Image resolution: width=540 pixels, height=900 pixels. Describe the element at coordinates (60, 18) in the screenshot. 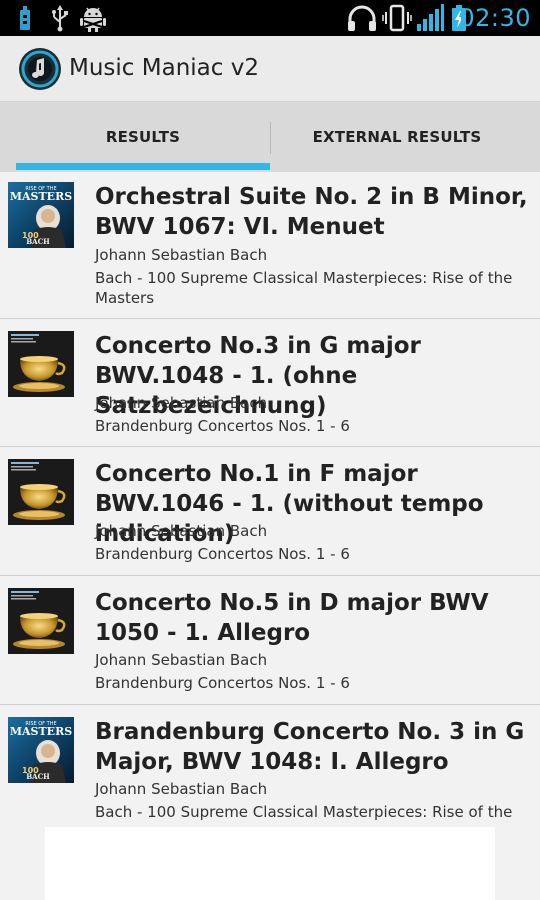

I see `usb-debug-icon` at that location.